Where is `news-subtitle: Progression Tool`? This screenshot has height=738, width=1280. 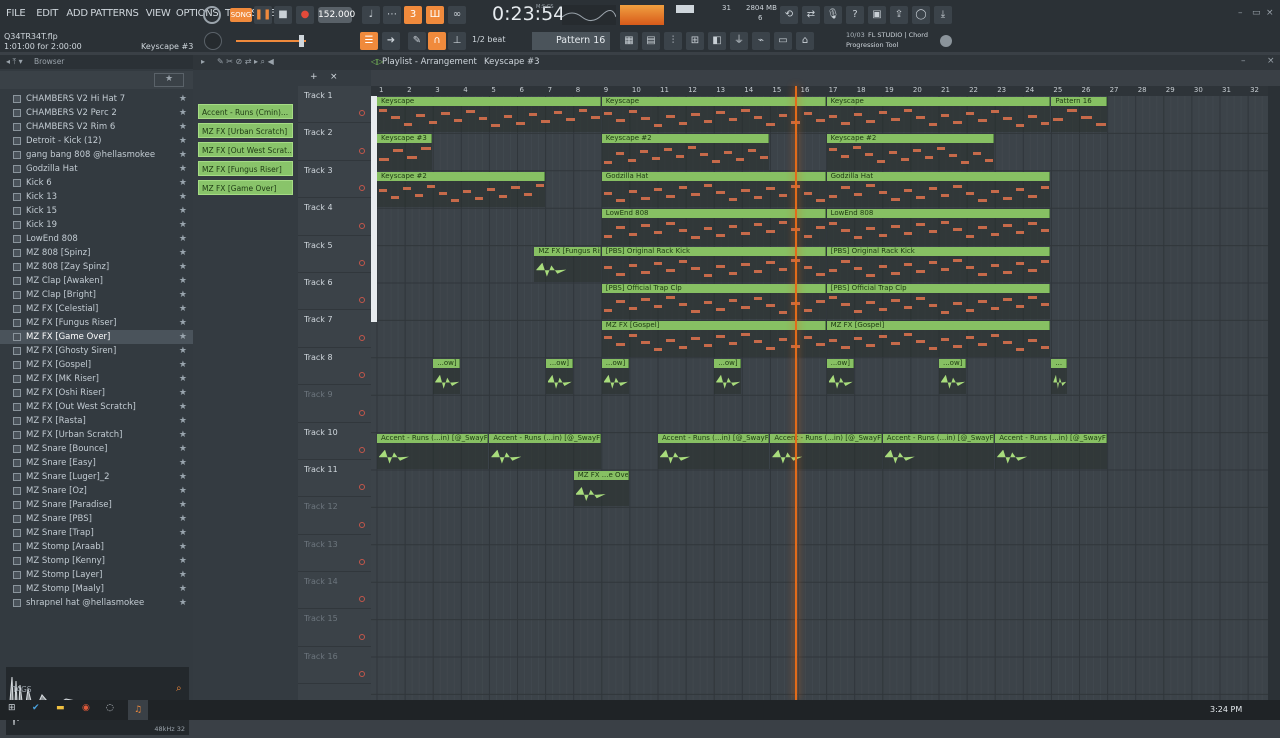
news-subtitle: Progression Tool is located at coordinates (872, 45).